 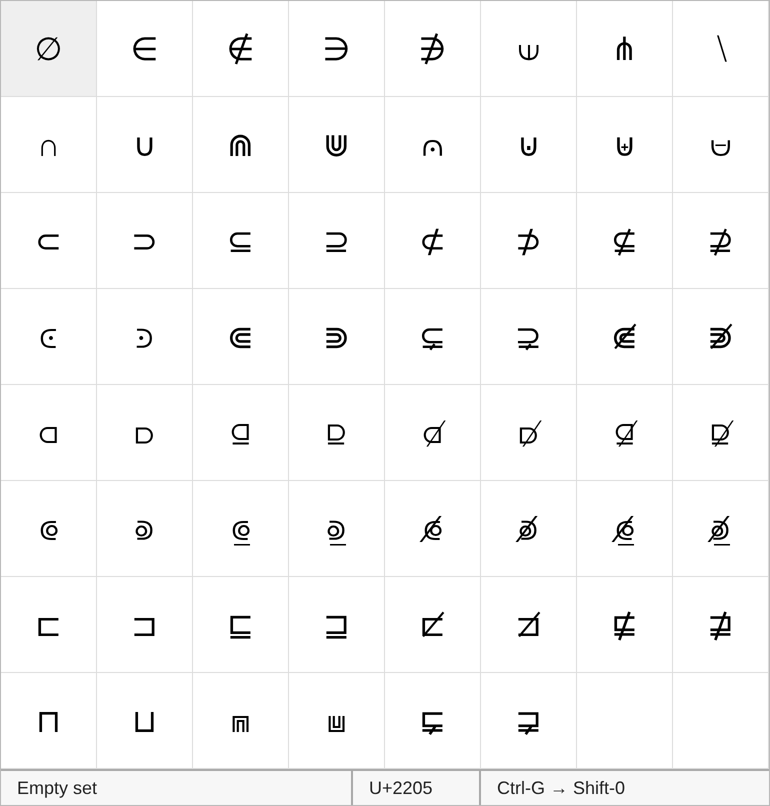 What do you see at coordinates (145, 721) in the screenshot?
I see `symbol-cell: ⊔` at bounding box center [145, 721].